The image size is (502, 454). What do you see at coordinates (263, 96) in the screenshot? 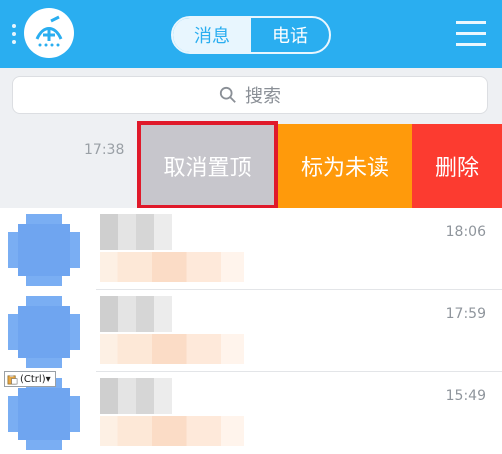
I see `search-placeholder: 搜索` at bounding box center [263, 96].